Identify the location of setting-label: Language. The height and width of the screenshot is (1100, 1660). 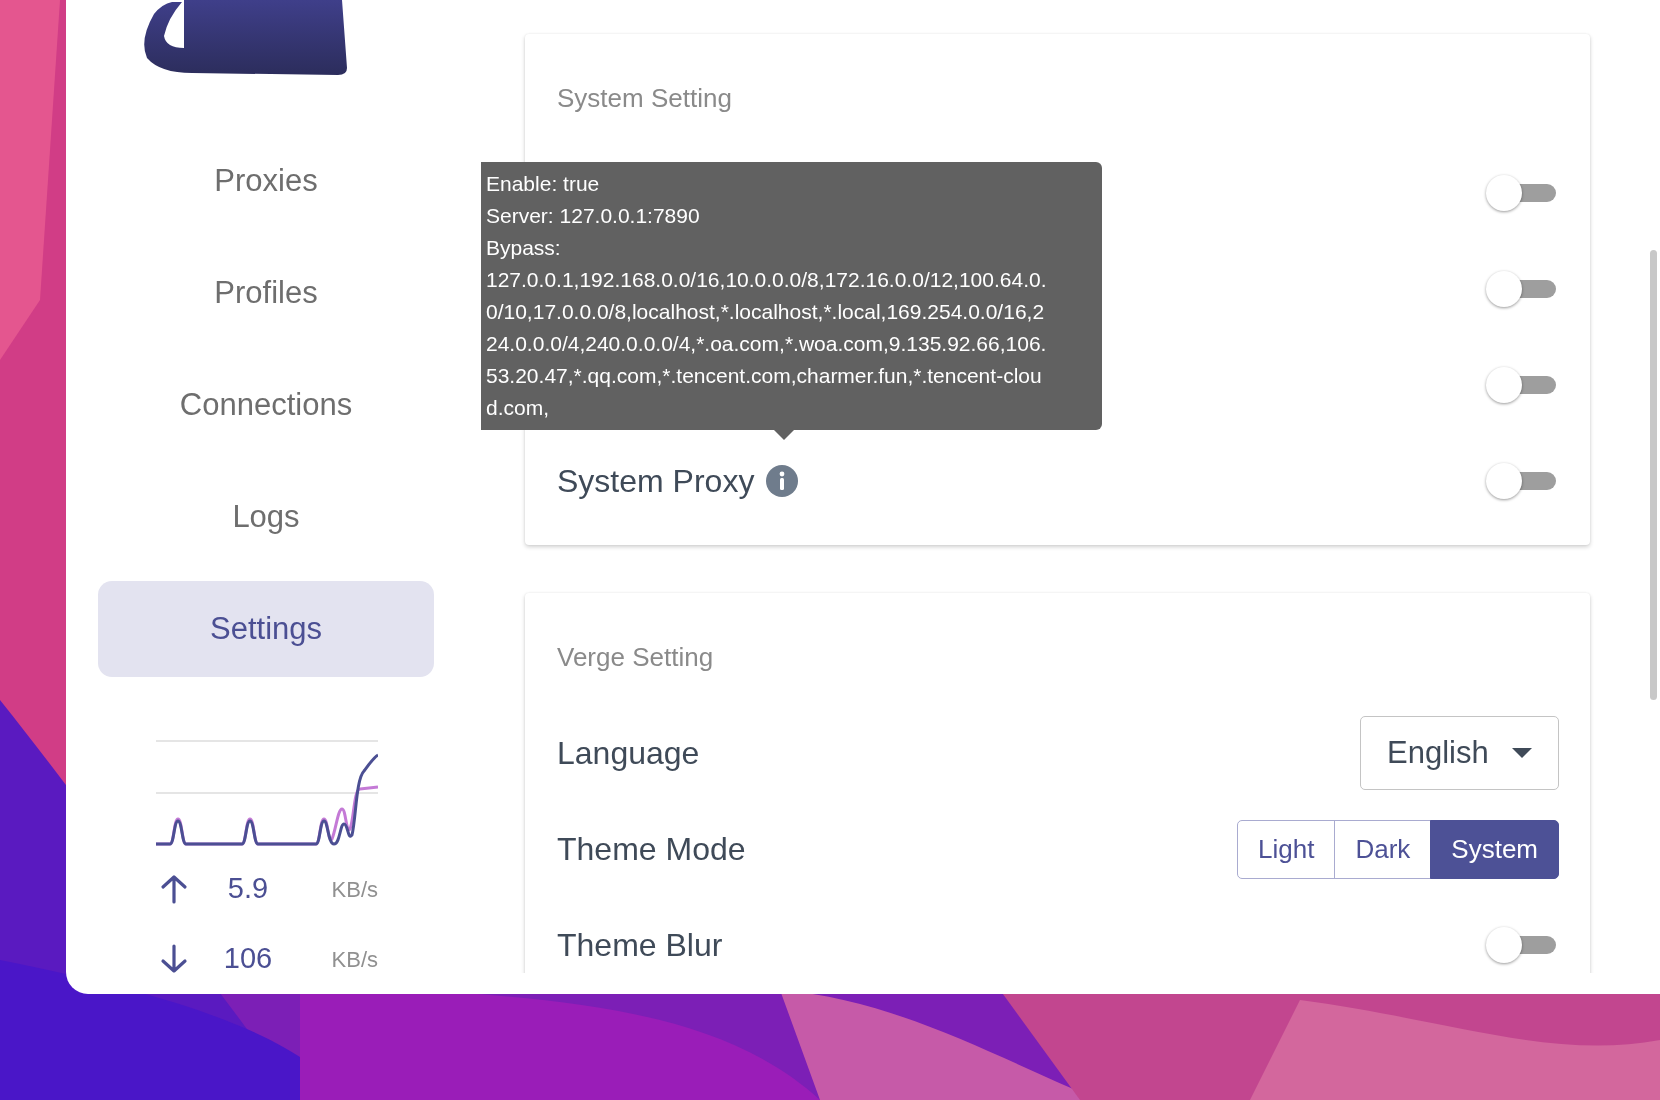
(628, 753).